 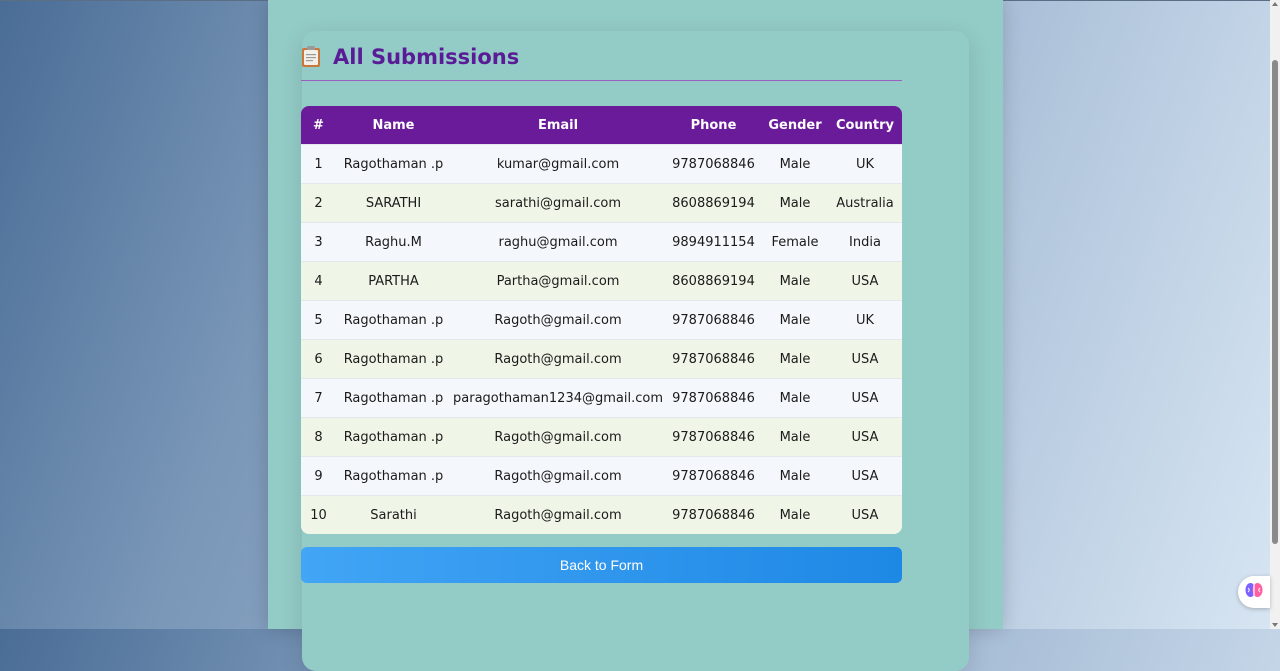 I want to click on clipboard-icon, so click(x=311, y=56).